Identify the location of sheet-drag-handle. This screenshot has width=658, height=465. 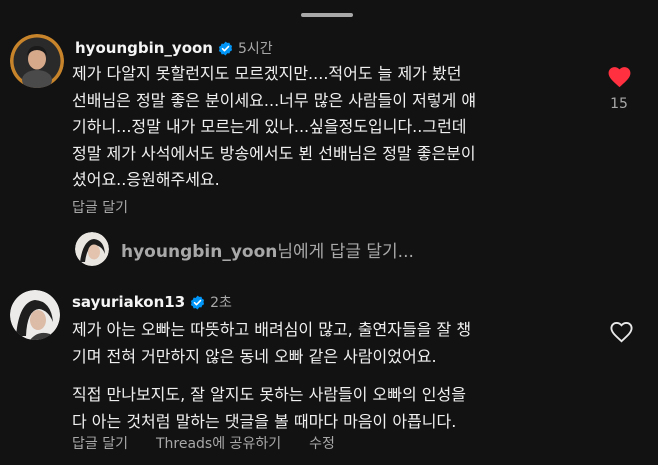
(327, 15).